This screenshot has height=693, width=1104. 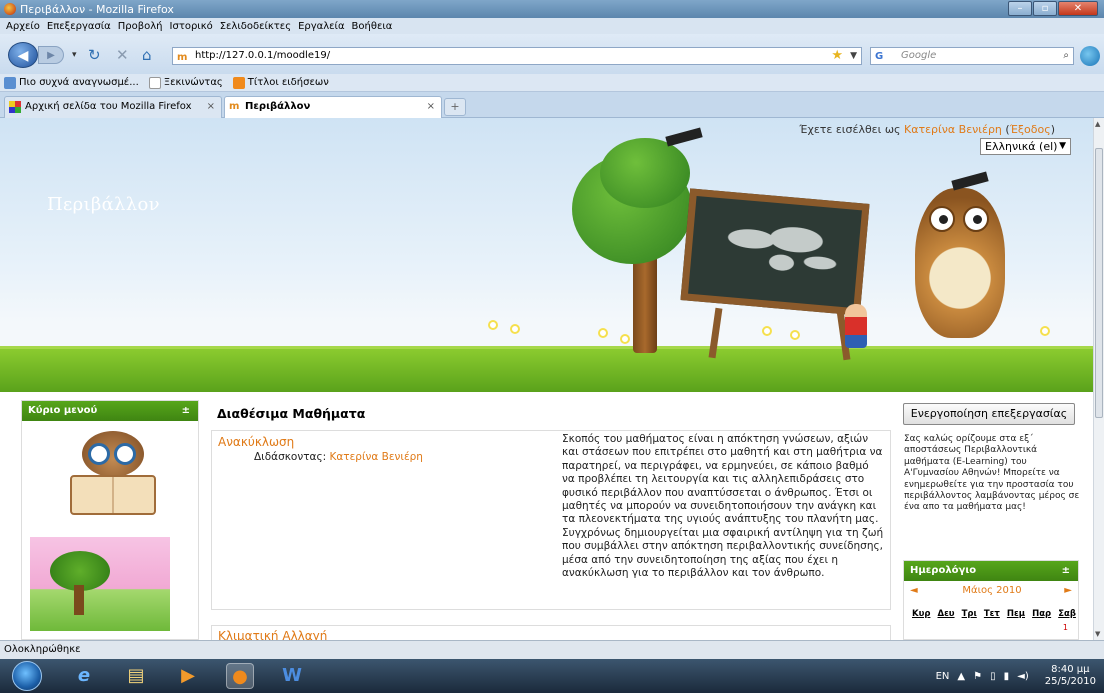 I want to click on clock-time: 8:40 μμ, so click(x=1070, y=669).